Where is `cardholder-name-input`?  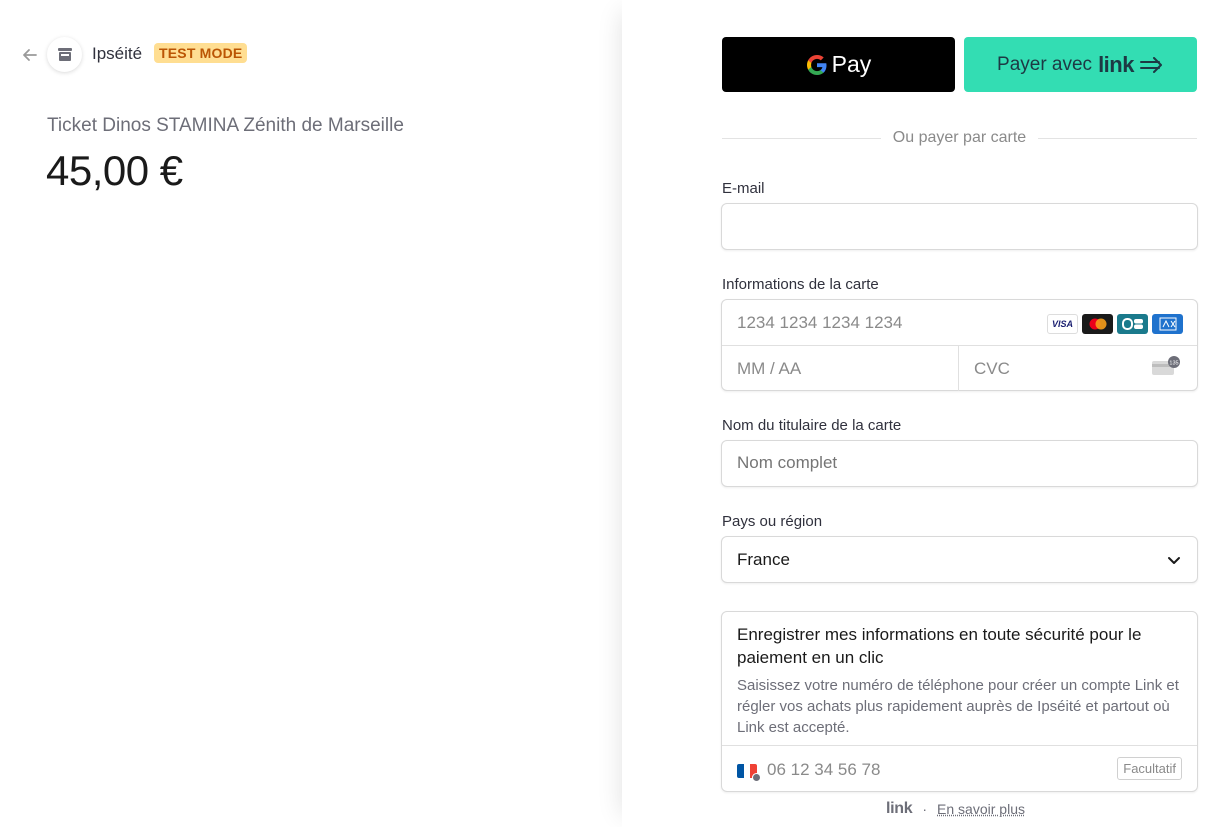 cardholder-name-input is located at coordinates (957, 463).